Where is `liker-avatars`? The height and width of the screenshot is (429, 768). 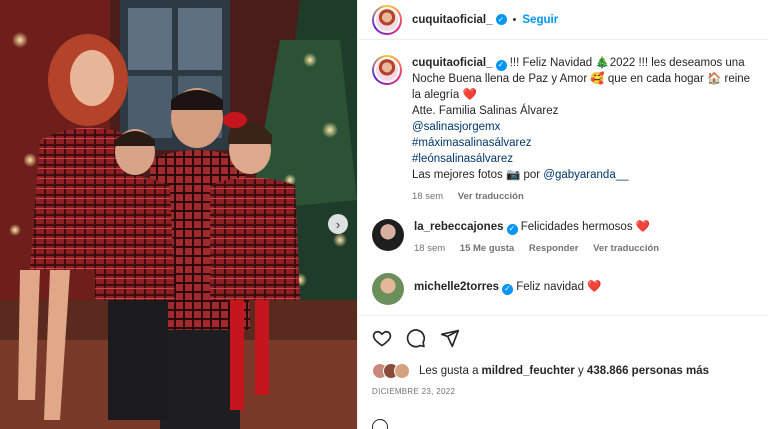 liker-avatars is located at coordinates (391, 371).